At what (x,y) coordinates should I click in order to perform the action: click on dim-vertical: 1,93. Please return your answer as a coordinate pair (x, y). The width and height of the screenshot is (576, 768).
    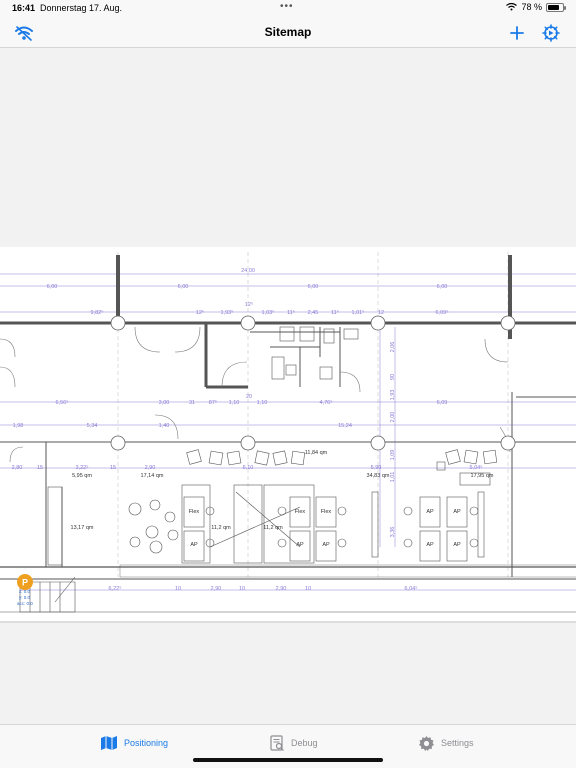
    Looking at the image, I should click on (393, 395).